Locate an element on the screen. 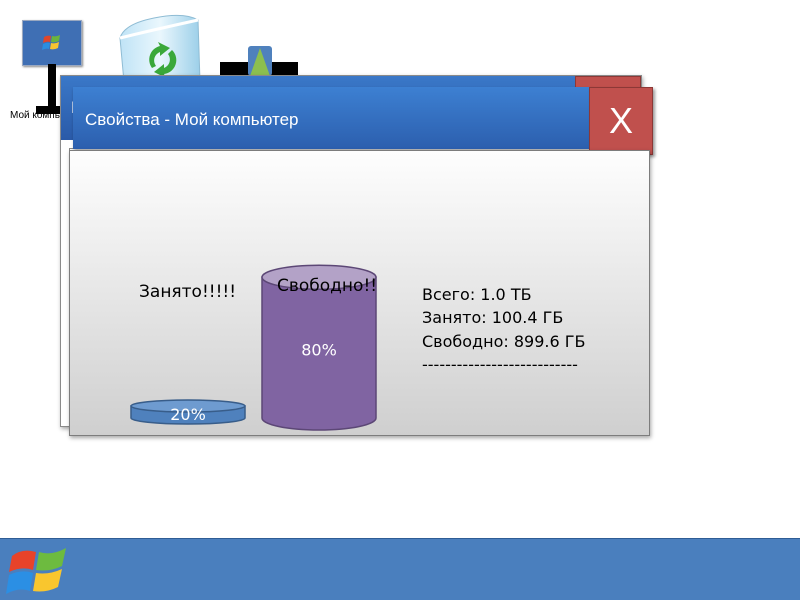  used-cylinder: 20% is located at coordinates (188, 412).